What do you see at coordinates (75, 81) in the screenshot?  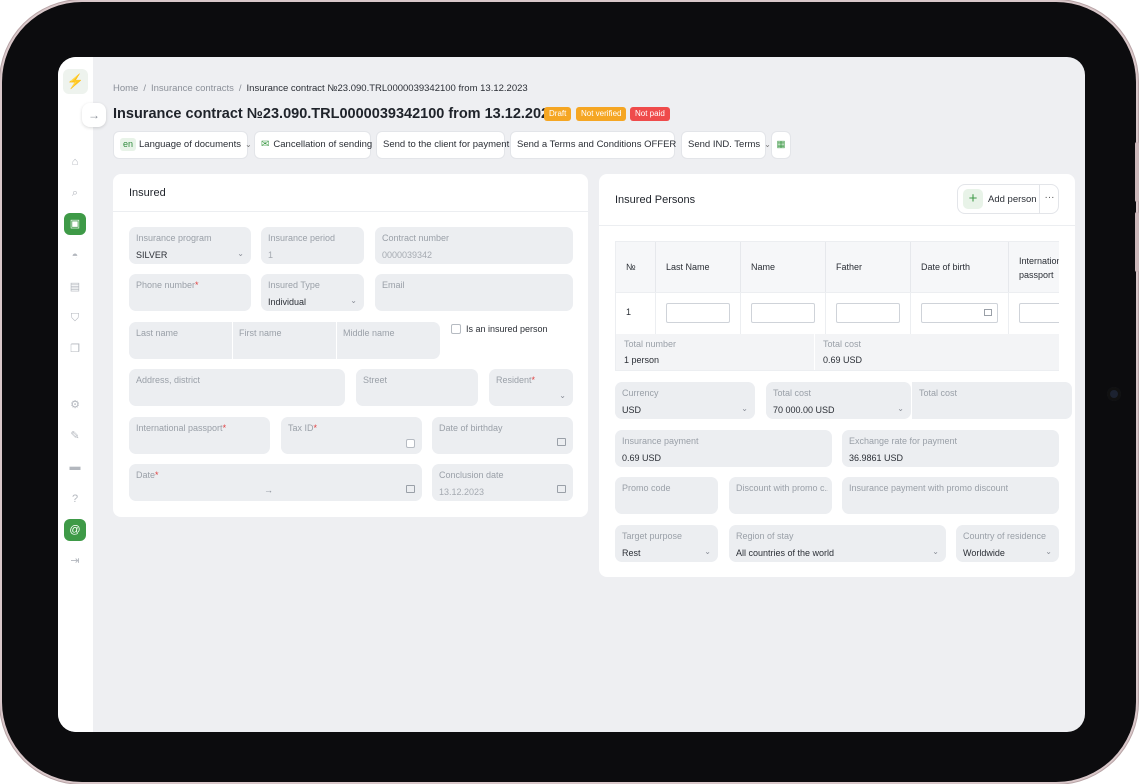 I see `logo-icon: ⚡` at bounding box center [75, 81].